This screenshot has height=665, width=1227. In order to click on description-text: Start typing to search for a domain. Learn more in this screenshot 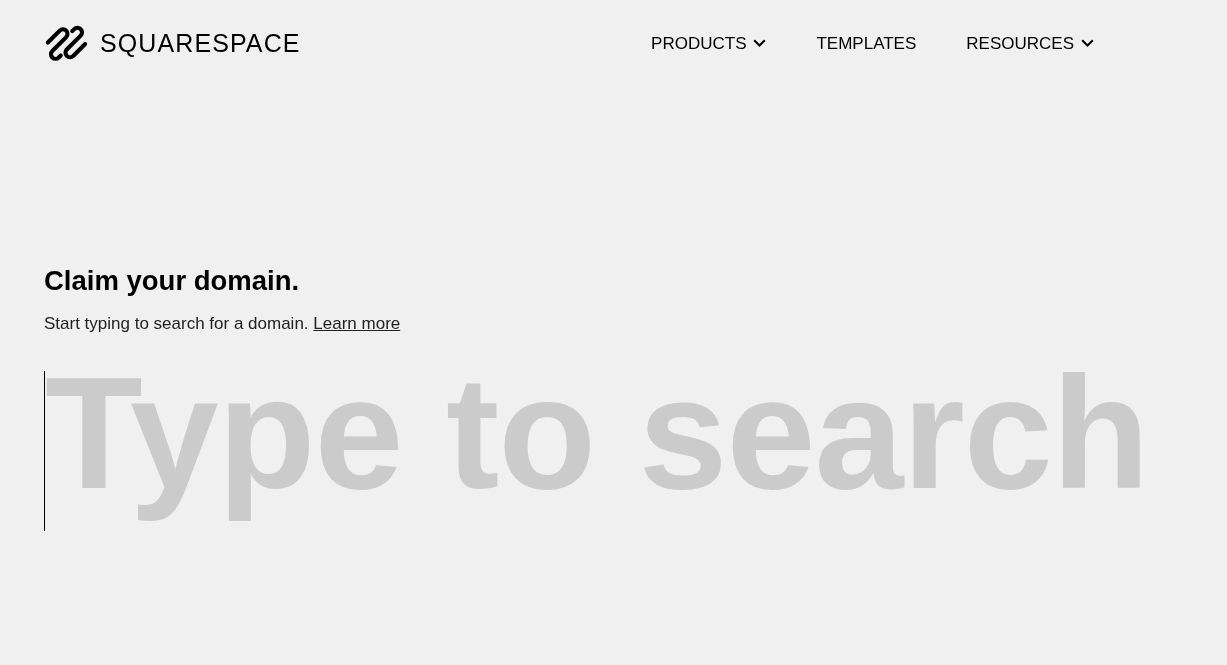, I will do `click(222, 324)`.